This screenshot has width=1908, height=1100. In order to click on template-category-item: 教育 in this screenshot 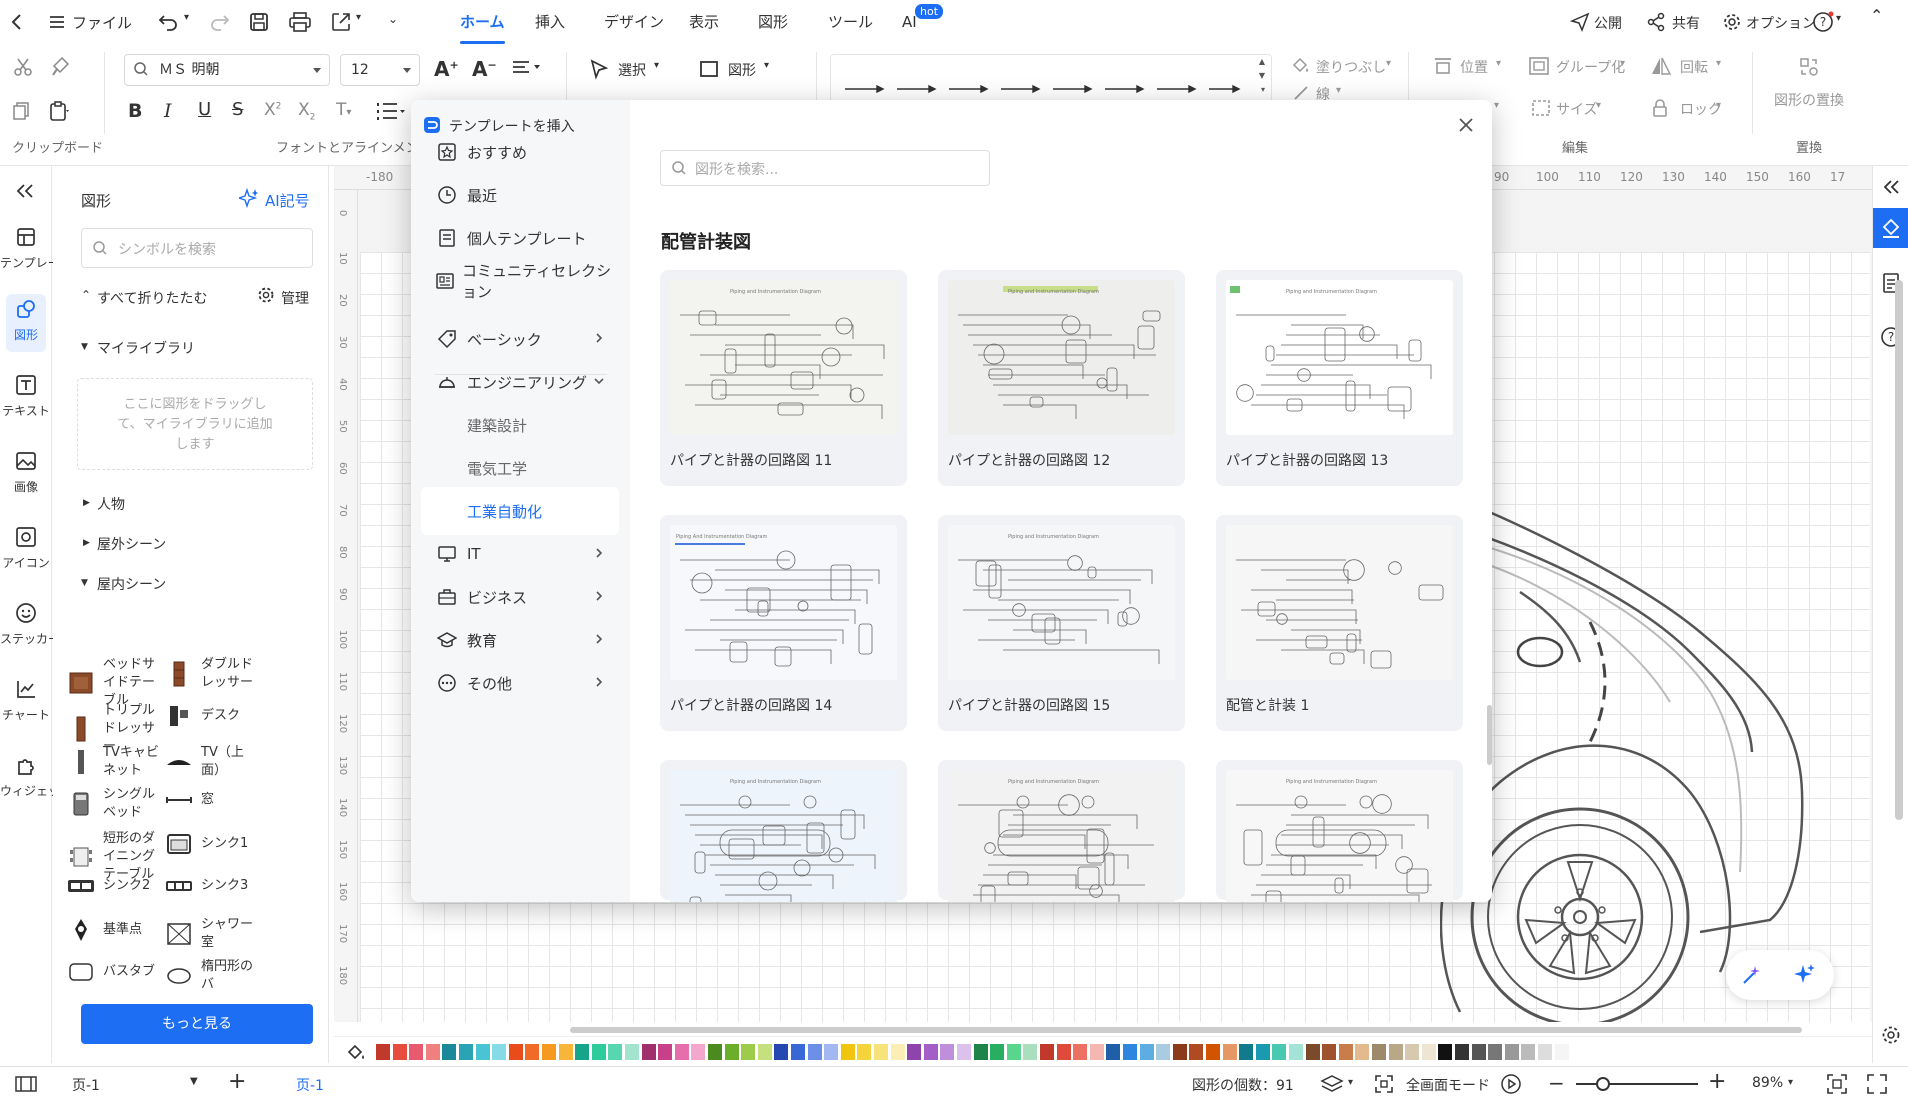, I will do `click(520, 640)`.